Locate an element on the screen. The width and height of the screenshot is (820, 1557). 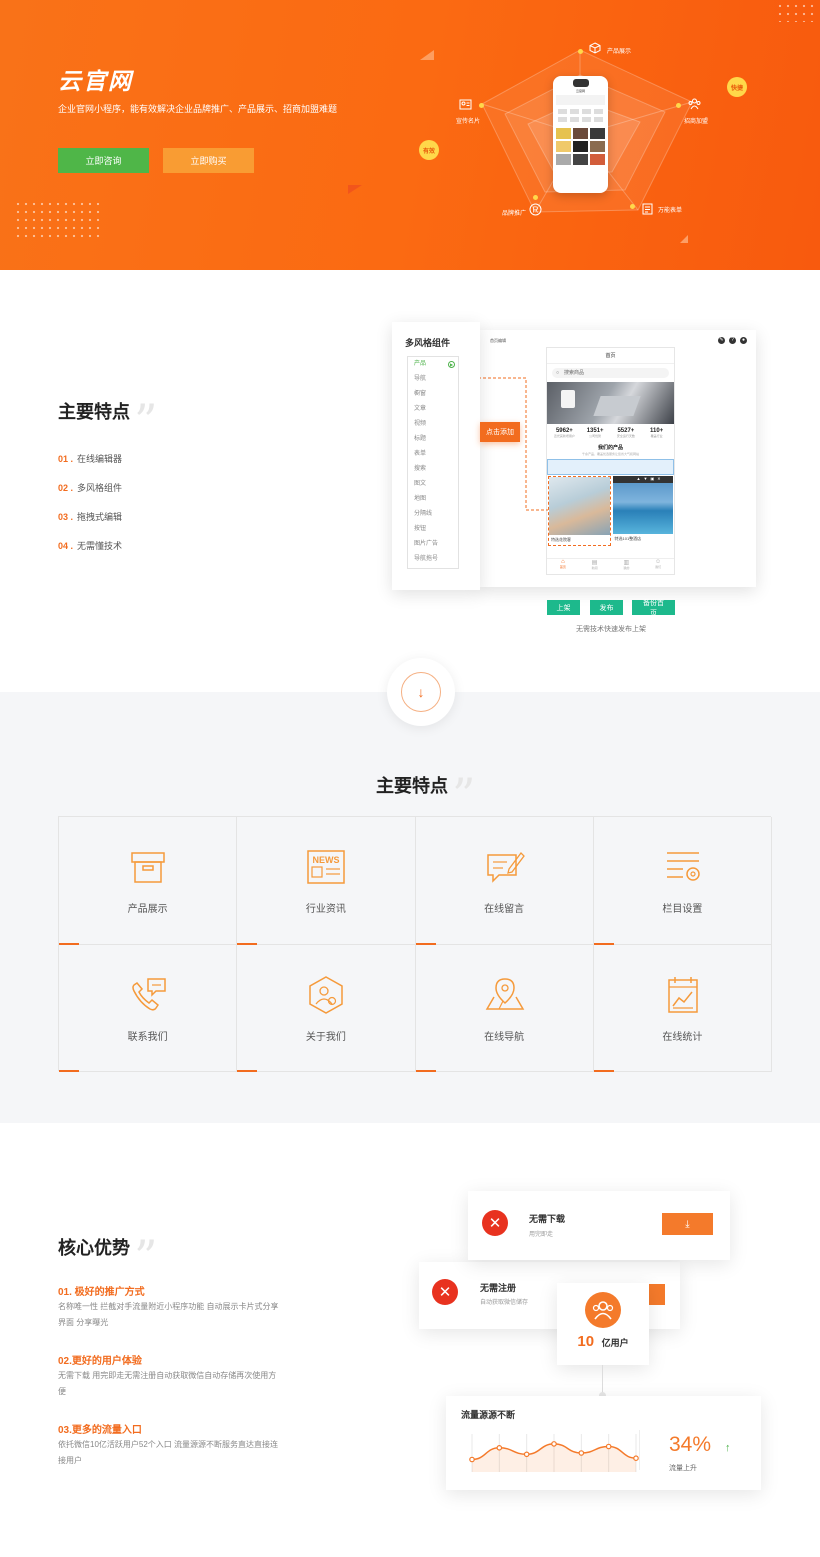
grid-cell-product: 产品展示 is located at coordinates (148, 881).